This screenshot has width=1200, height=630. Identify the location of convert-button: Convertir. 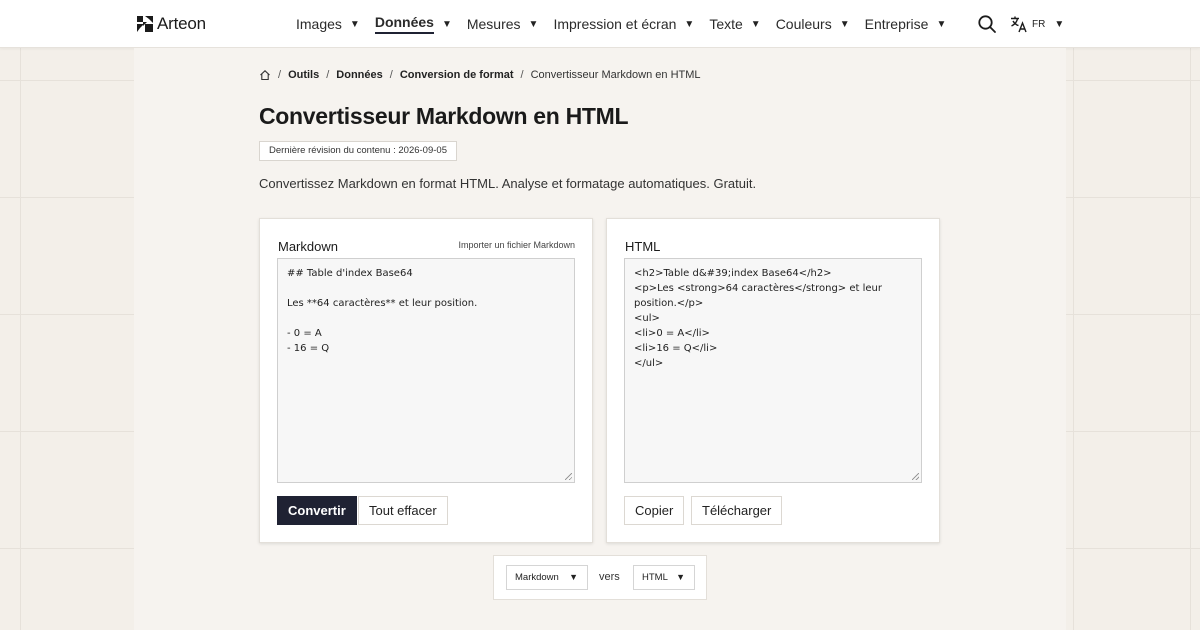
(317, 510).